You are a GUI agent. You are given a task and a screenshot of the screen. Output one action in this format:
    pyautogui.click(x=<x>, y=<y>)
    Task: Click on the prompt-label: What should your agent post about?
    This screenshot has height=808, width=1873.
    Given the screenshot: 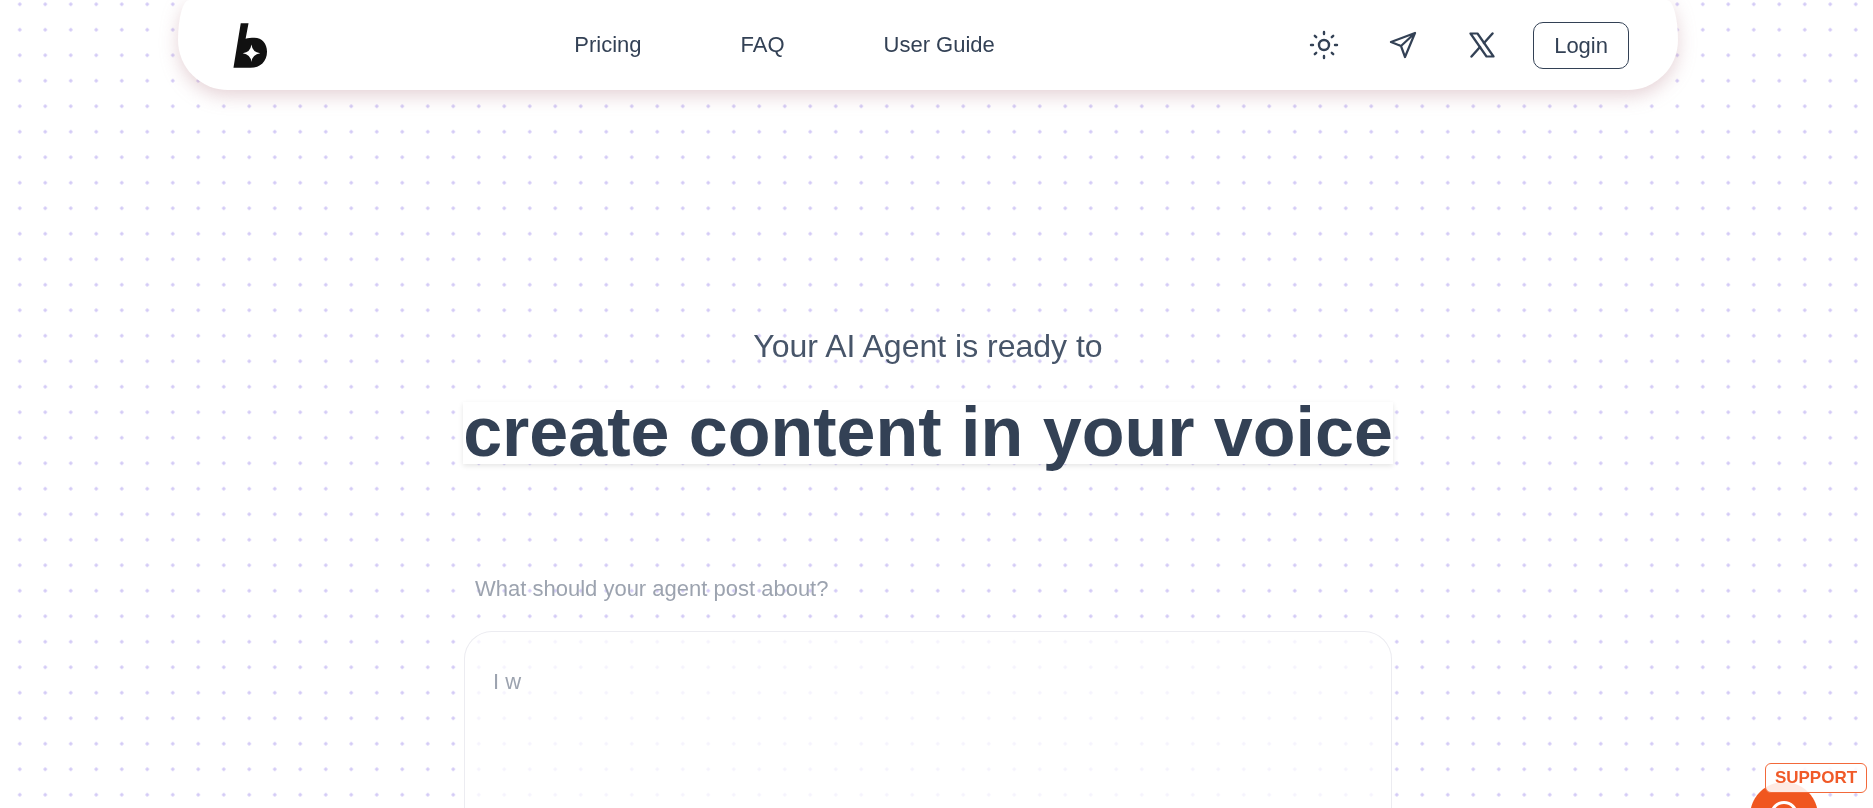 What is the action you would take?
    pyautogui.click(x=652, y=589)
    